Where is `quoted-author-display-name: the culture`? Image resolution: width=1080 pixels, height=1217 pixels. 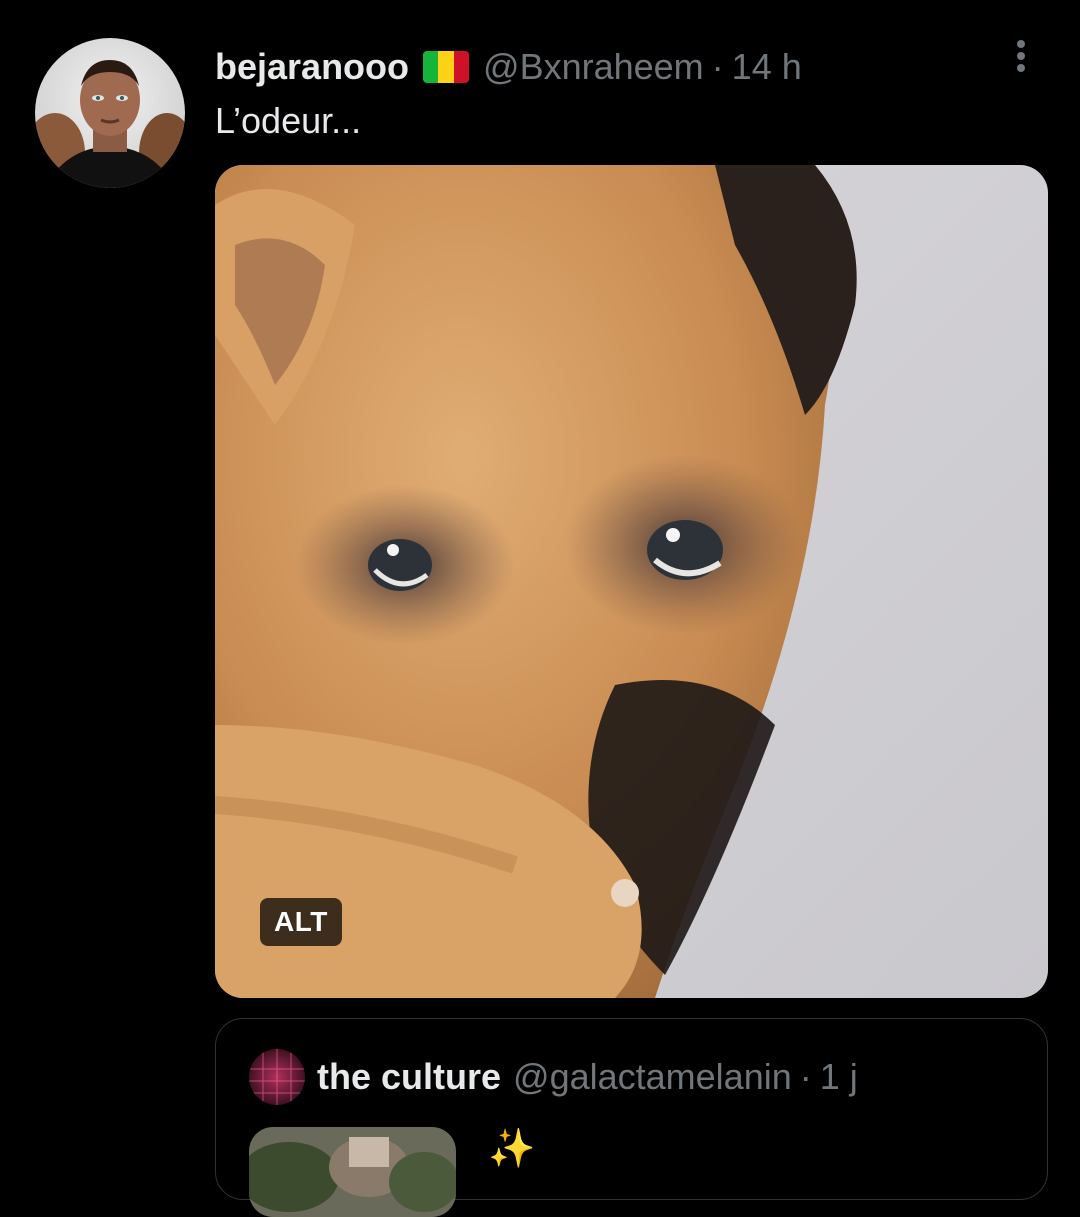
quoted-author-display-name: the culture is located at coordinates (409, 1077).